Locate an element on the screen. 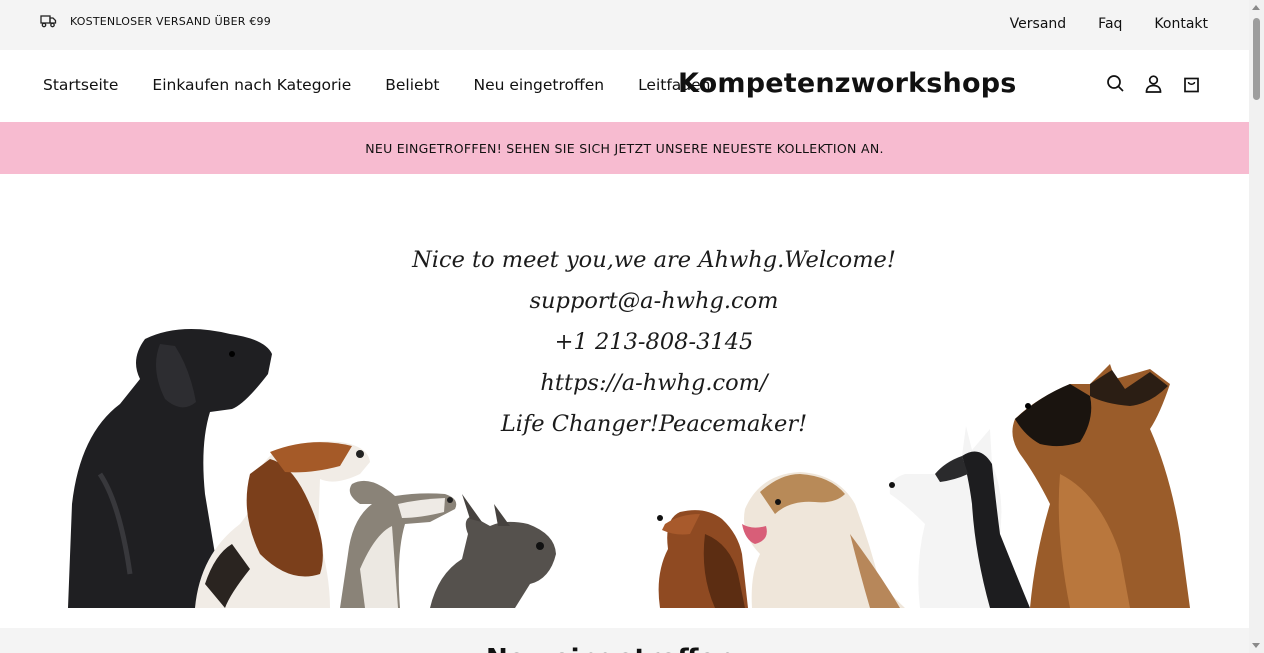 This screenshot has height=653, width=1264. section-heading: Neu eingetroffen is located at coordinates (610, 648).